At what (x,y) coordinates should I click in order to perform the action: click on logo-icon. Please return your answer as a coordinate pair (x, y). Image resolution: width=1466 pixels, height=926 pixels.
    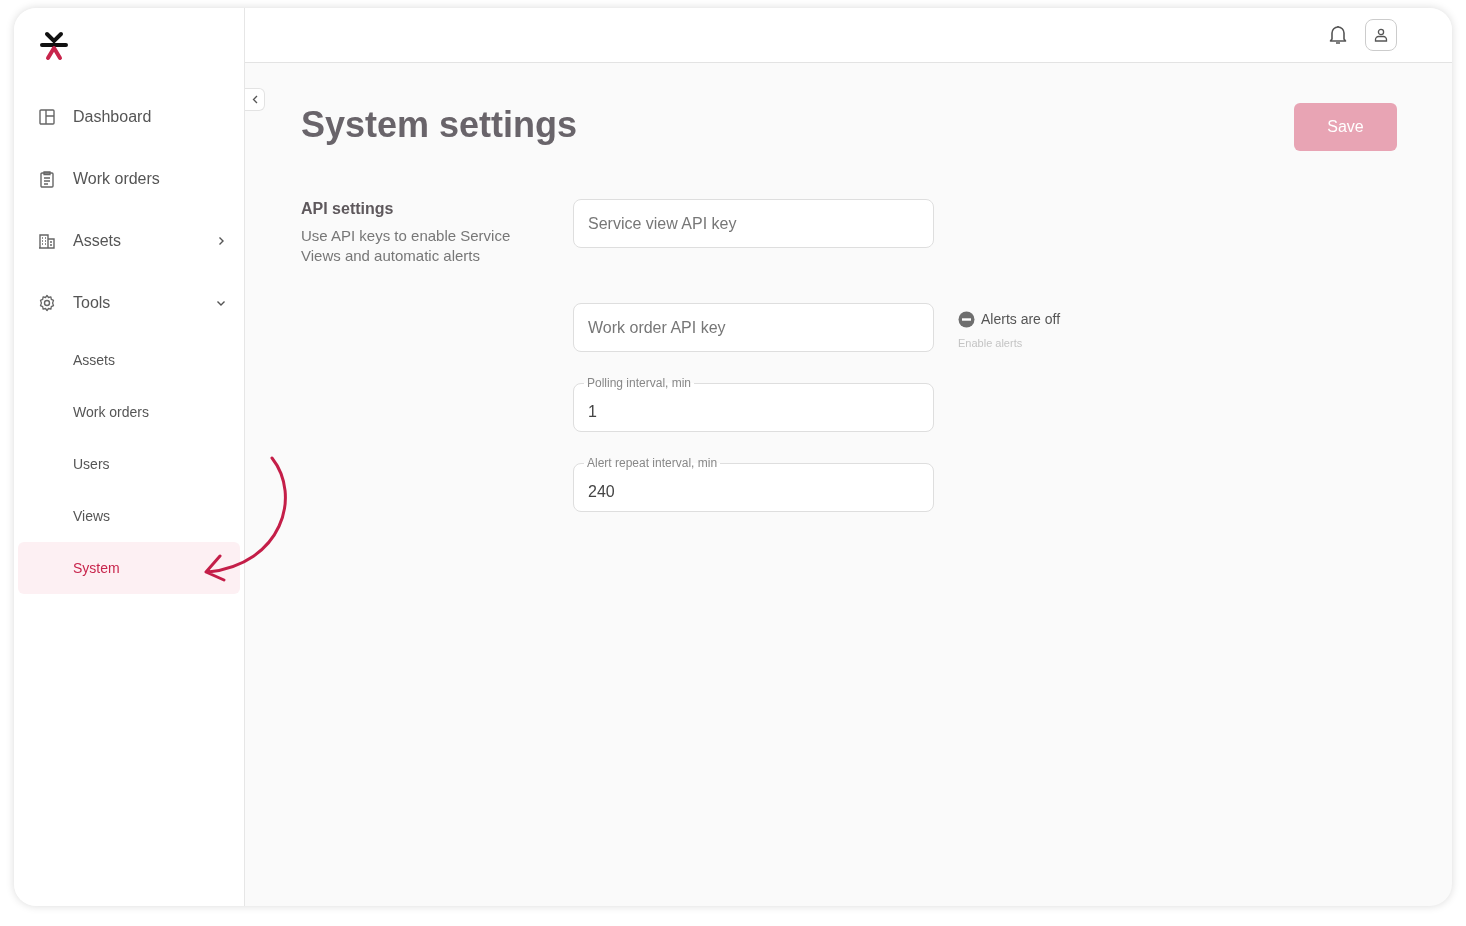
    Looking at the image, I should click on (54, 46).